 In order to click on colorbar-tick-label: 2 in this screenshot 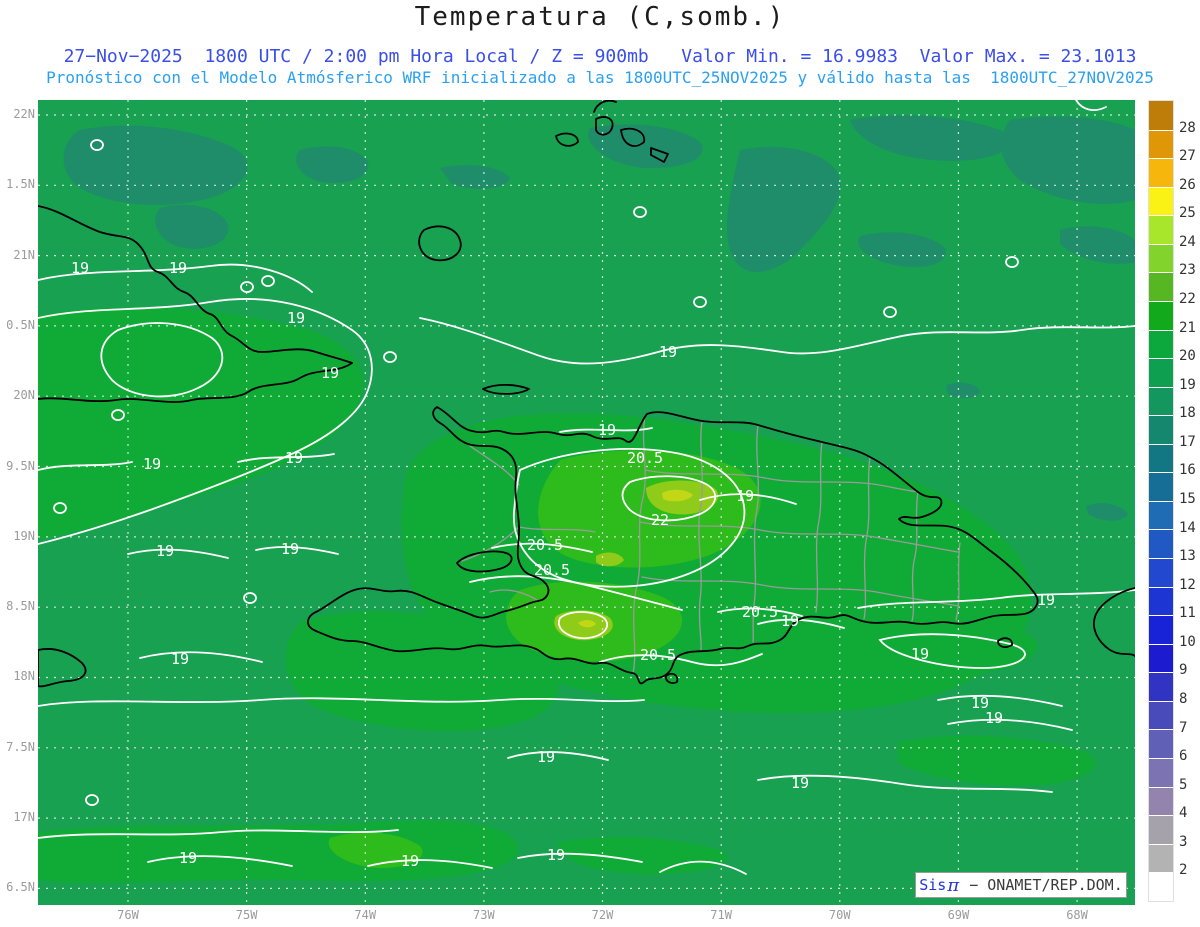, I will do `click(1183, 870)`.